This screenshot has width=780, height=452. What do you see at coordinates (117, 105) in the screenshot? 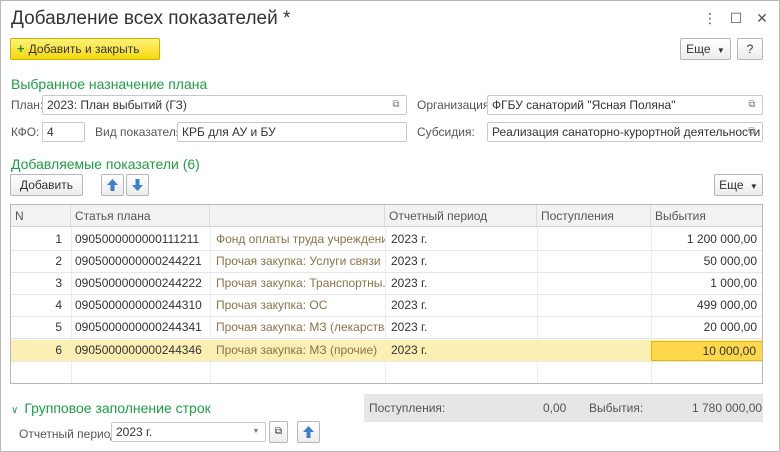
I see `plan-value: 2023: План выбытий (ГЗ)` at bounding box center [117, 105].